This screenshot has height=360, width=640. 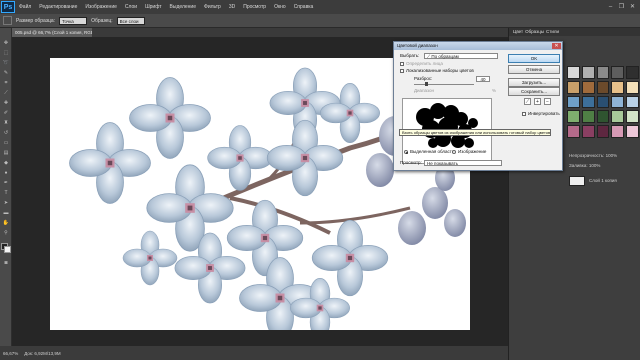 What do you see at coordinates (304, 7) in the screenshot?
I see `menu-help: Справка` at bounding box center [304, 7].